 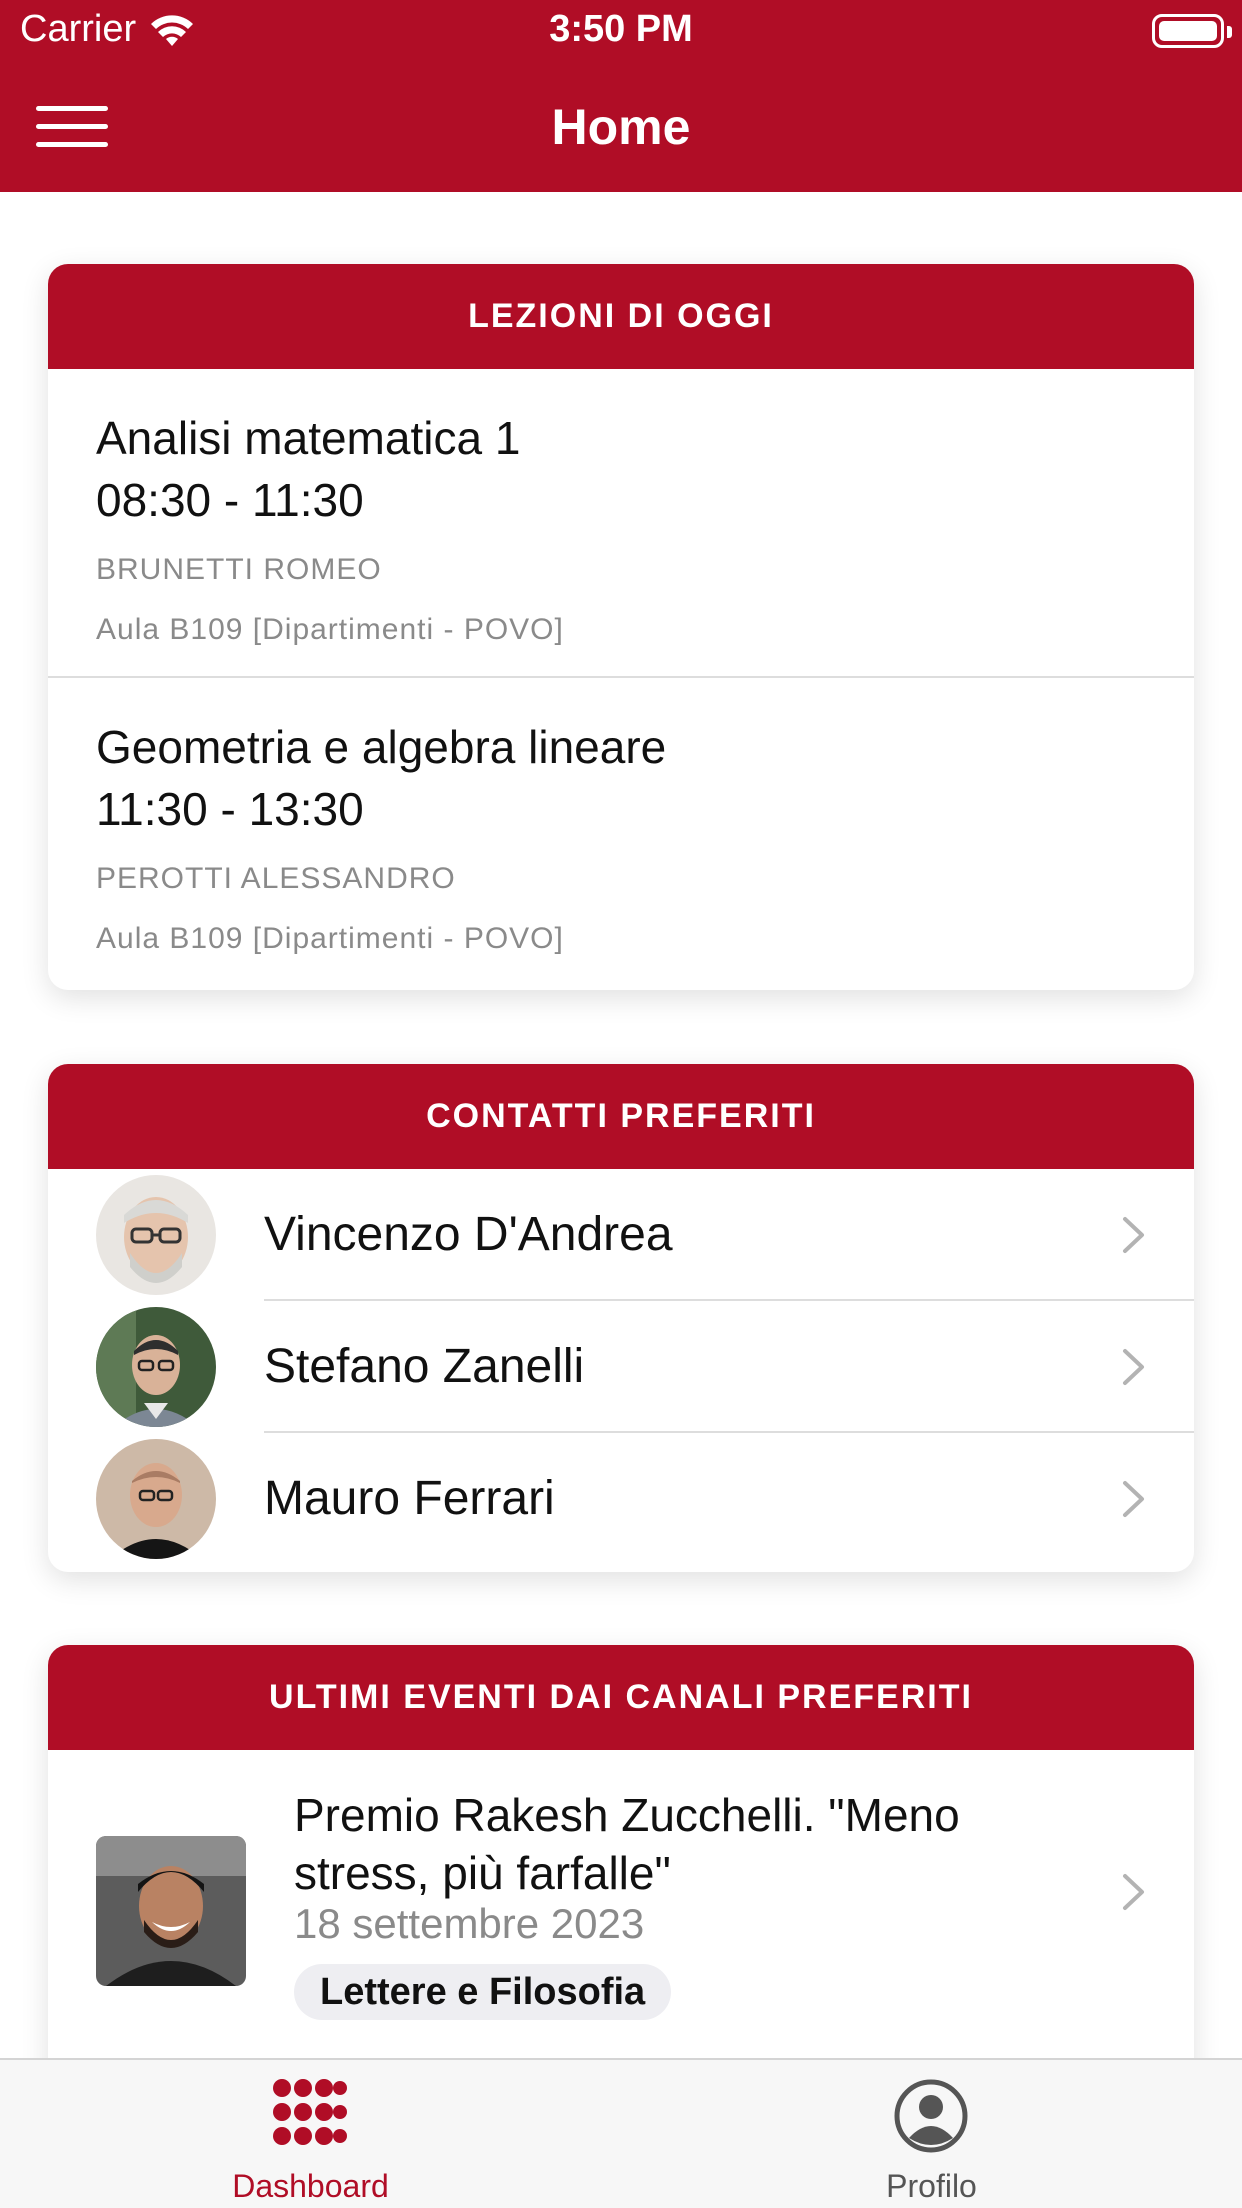 What do you see at coordinates (483, 1992) in the screenshot?
I see `channel-badge: Lettere e Filosofia` at bounding box center [483, 1992].